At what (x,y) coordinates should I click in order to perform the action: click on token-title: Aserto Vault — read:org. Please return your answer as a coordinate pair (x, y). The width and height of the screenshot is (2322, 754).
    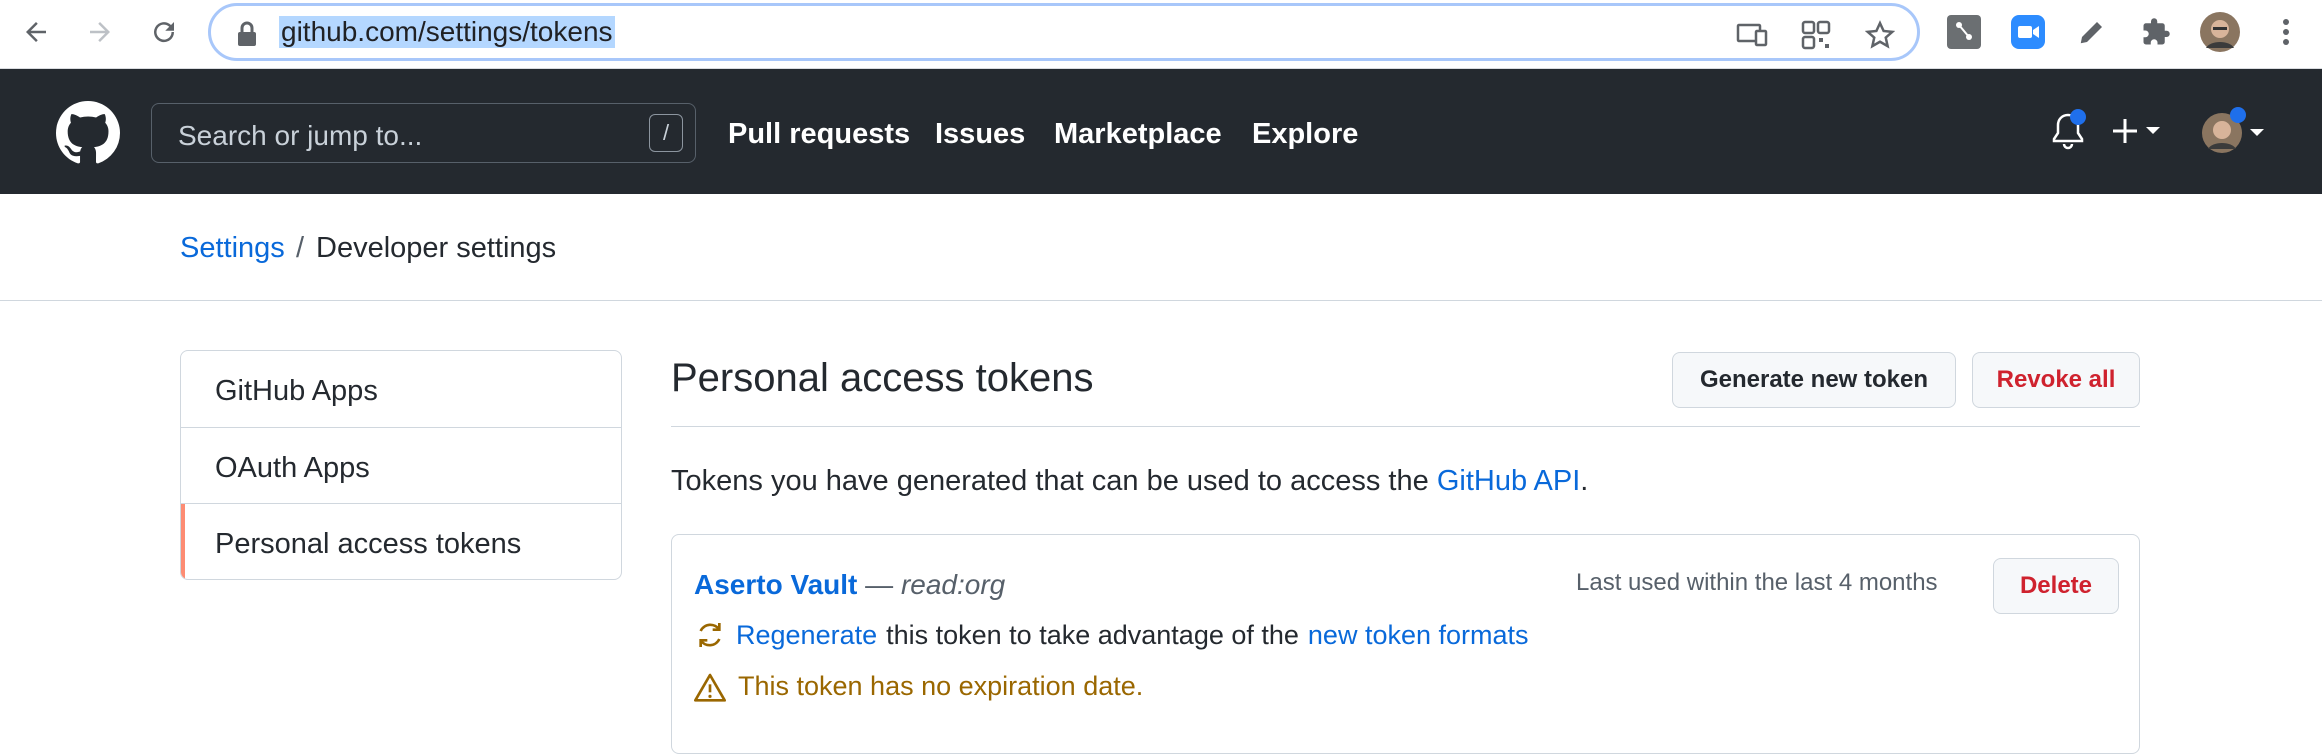
    Looking at the image, I should click on (849, 585).